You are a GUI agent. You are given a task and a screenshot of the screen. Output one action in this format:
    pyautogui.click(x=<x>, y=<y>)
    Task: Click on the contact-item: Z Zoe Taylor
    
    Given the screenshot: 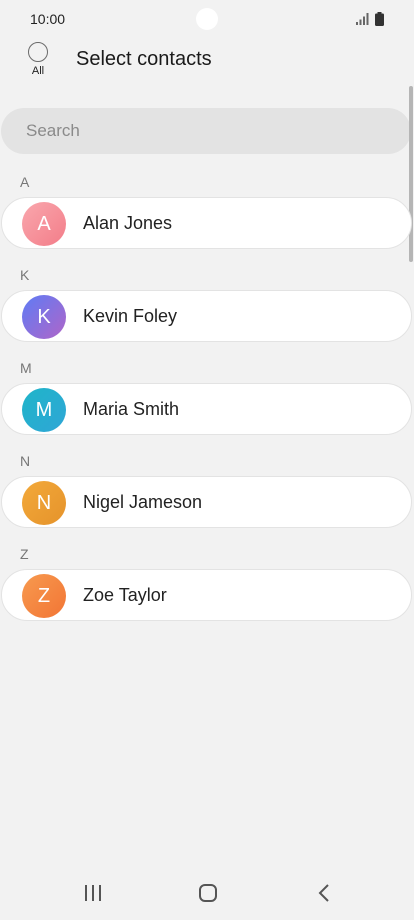 What is the action you would take?
    pyautogui.click(x=206, y=595)
    